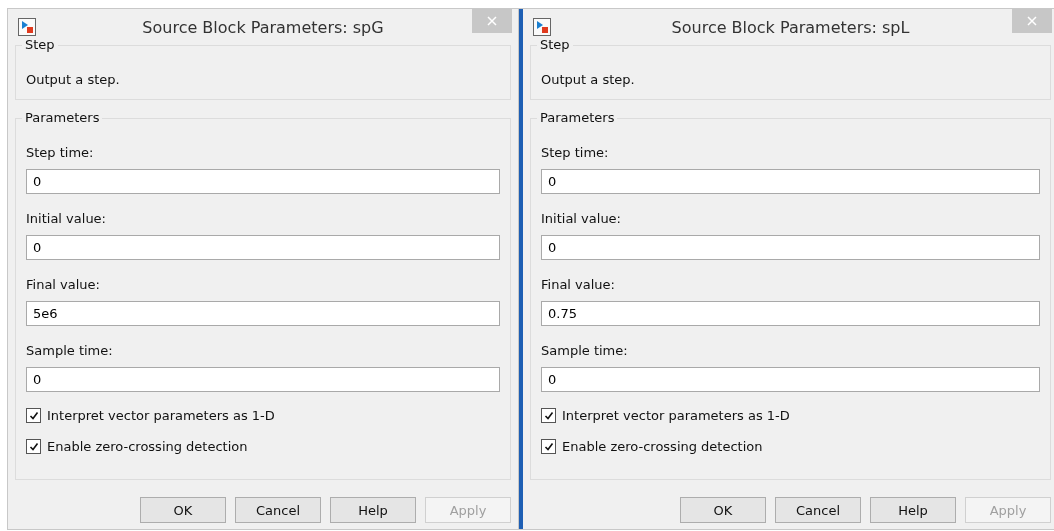 The image size is (1054, 531). Describe the element at coordinates (263, 313) in the screenshot. I see `input-field: 5e6` at that location.